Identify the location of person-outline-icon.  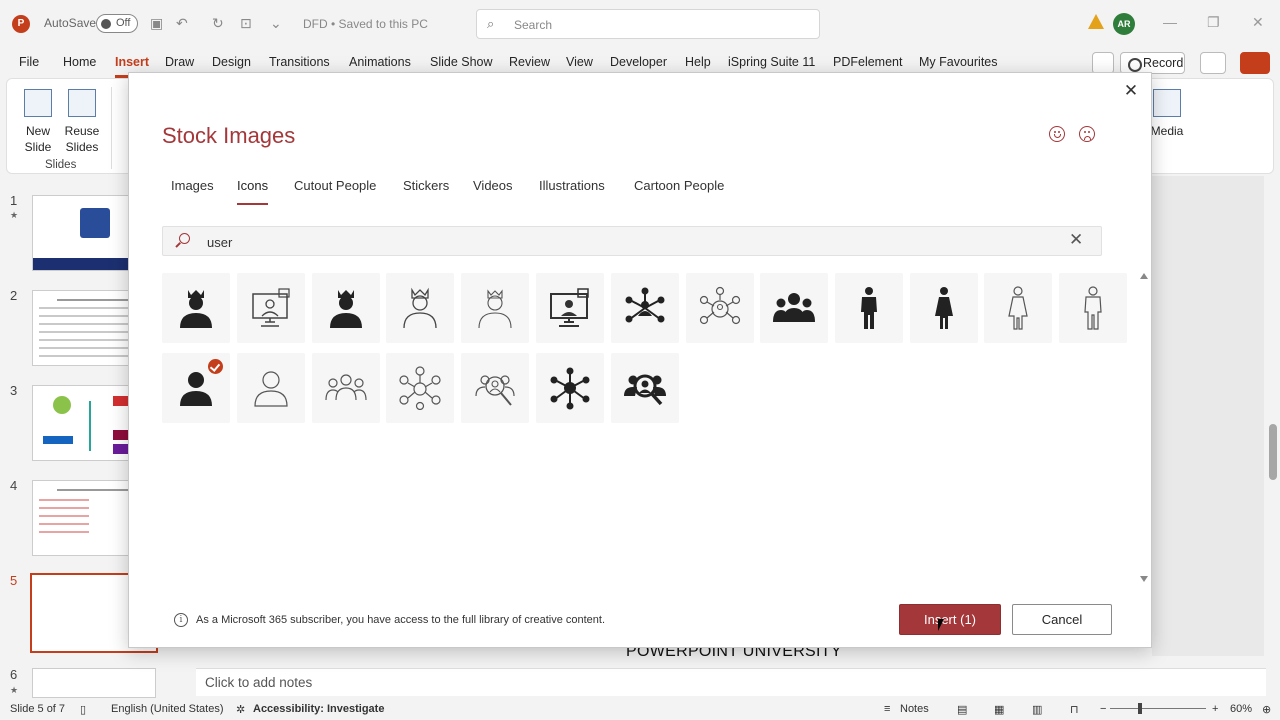
(271, 389).